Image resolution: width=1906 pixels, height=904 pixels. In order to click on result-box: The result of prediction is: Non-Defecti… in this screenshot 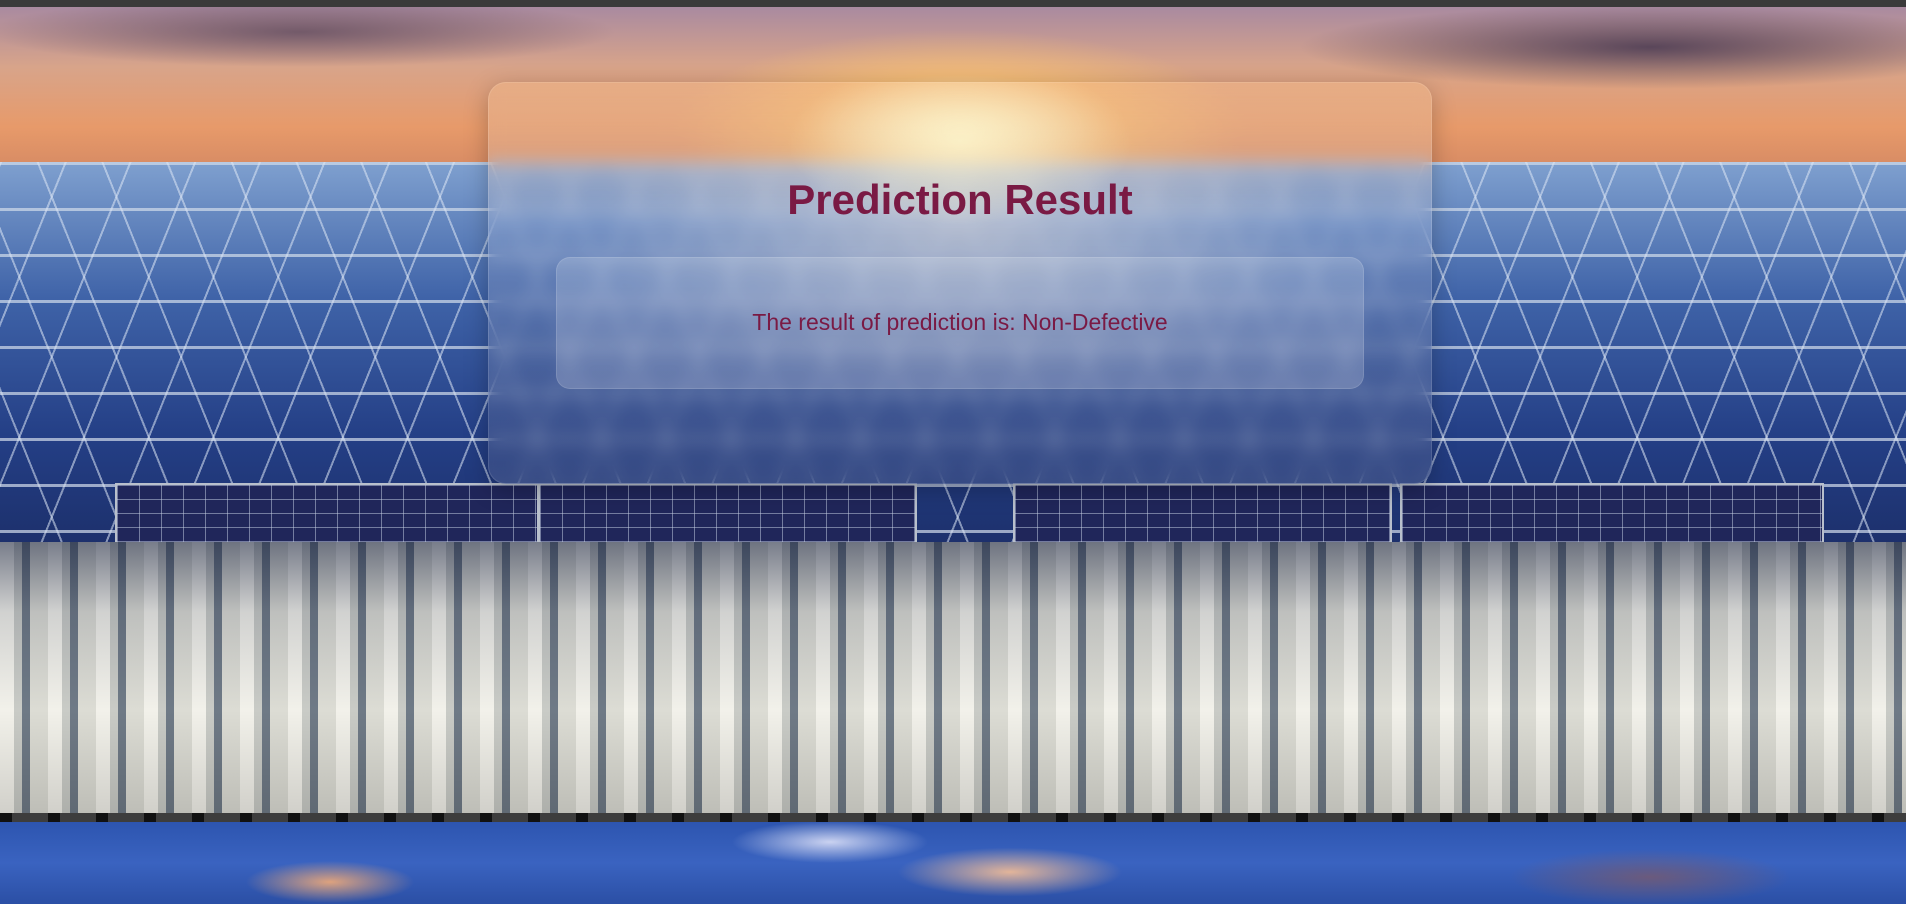, I will do `click(960, 323)`.